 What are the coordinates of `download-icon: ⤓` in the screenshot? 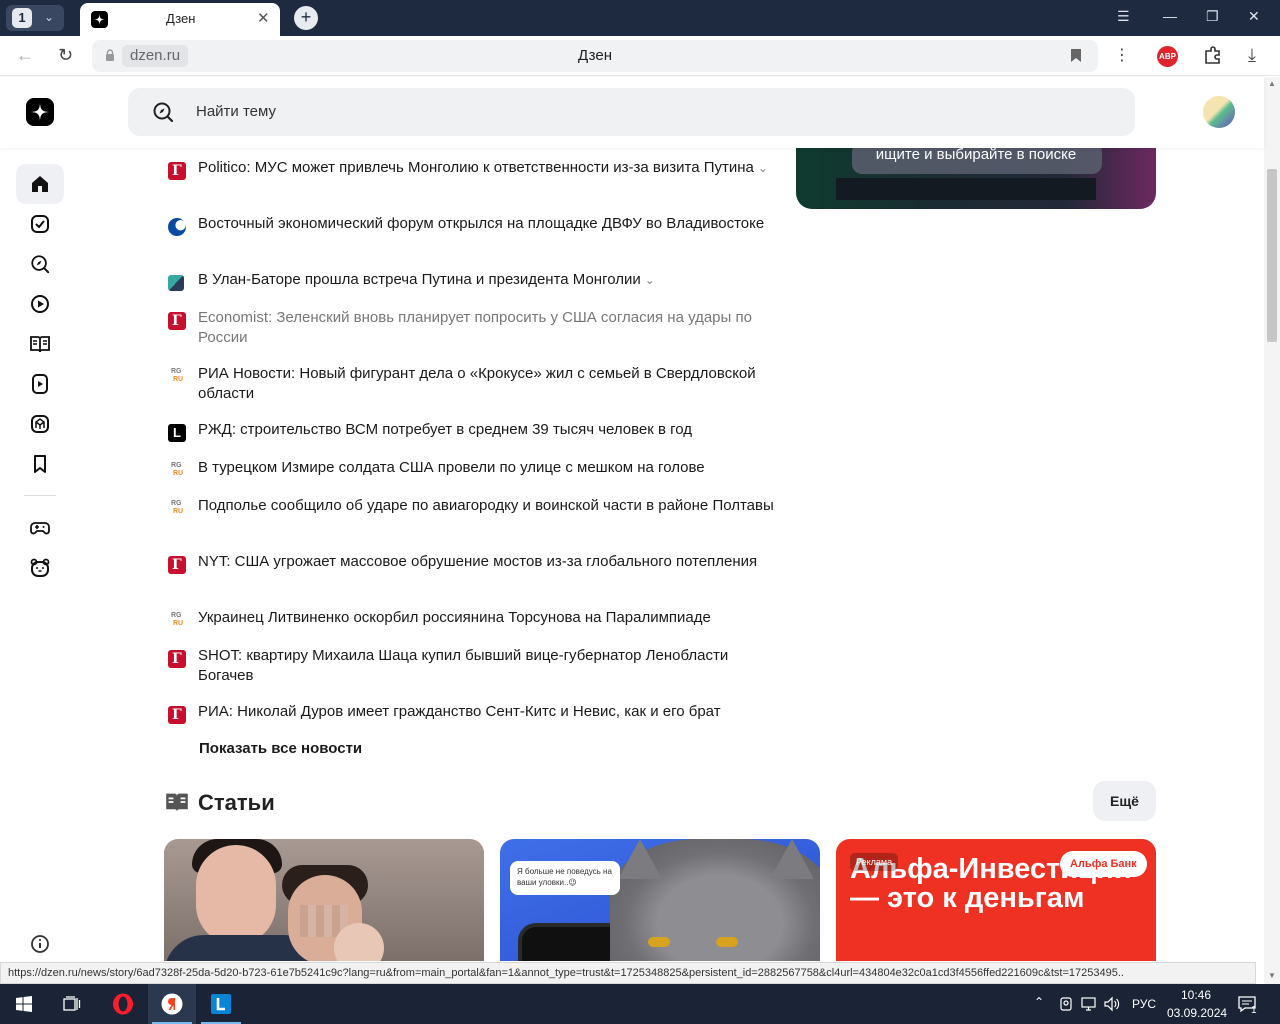 It's located at (1252, 55).